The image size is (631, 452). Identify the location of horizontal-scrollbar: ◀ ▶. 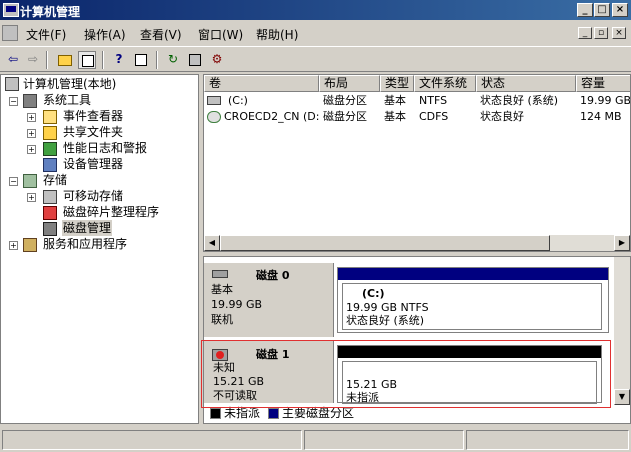
(417, 243).